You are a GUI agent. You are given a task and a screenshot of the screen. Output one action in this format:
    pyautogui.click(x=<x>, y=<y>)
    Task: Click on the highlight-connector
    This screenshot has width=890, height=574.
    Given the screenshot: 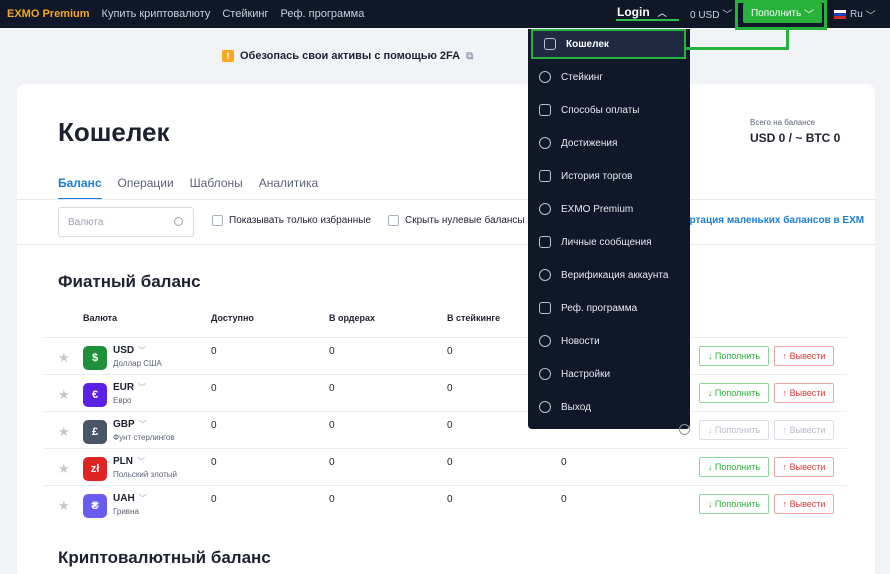 What is the action you would take?
    pyautogui.click(x=737, y=48)
    